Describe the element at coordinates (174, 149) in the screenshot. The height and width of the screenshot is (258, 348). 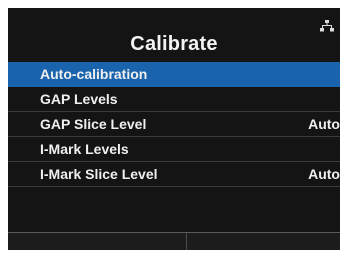
I see `menu-item-i-mark-levels: I-Mark Levels` at that location.